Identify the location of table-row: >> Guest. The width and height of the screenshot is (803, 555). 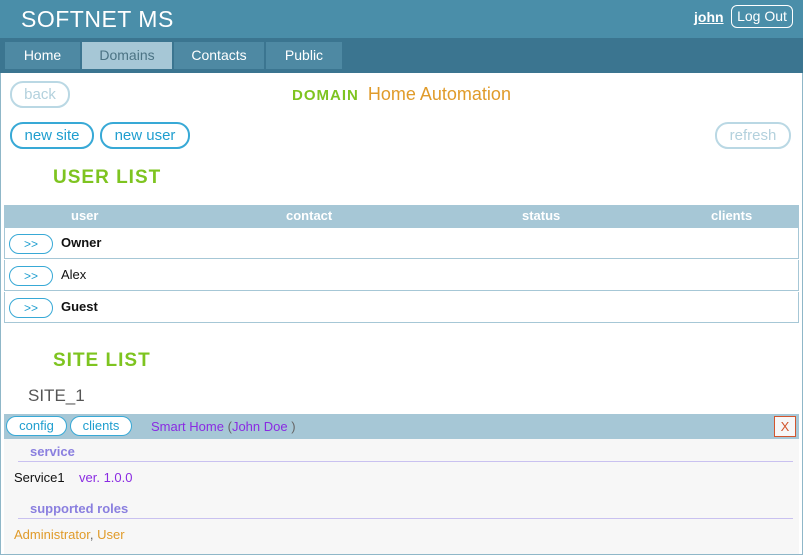
(401, 307).